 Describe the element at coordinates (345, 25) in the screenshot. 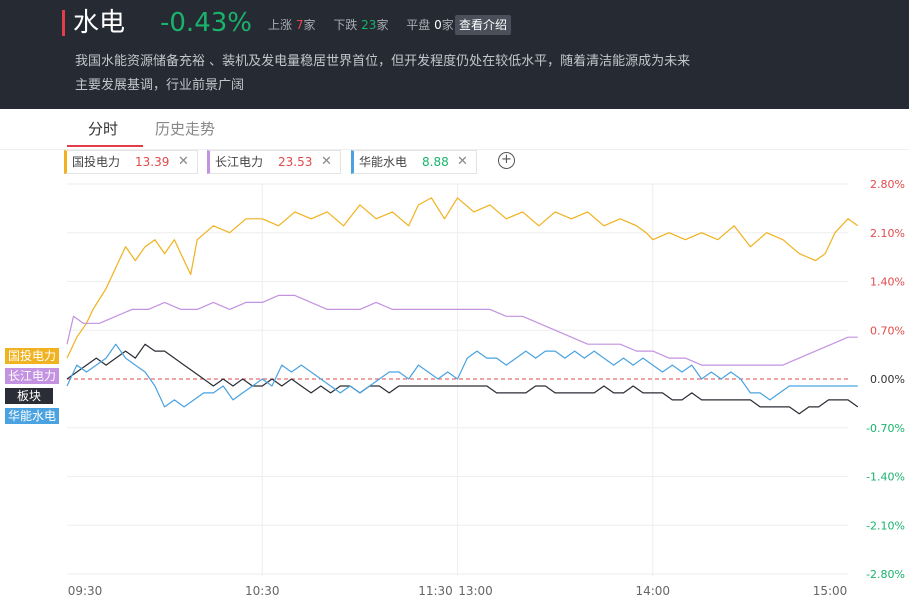

I see `down-label: 下跌` at that location.